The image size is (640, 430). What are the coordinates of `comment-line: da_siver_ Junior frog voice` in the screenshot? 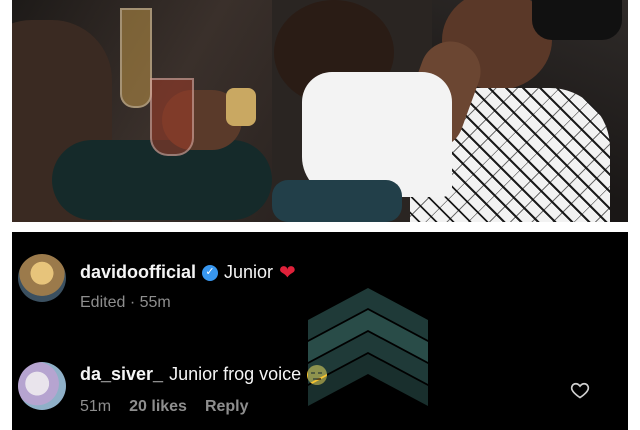 It's located at (204, 374).